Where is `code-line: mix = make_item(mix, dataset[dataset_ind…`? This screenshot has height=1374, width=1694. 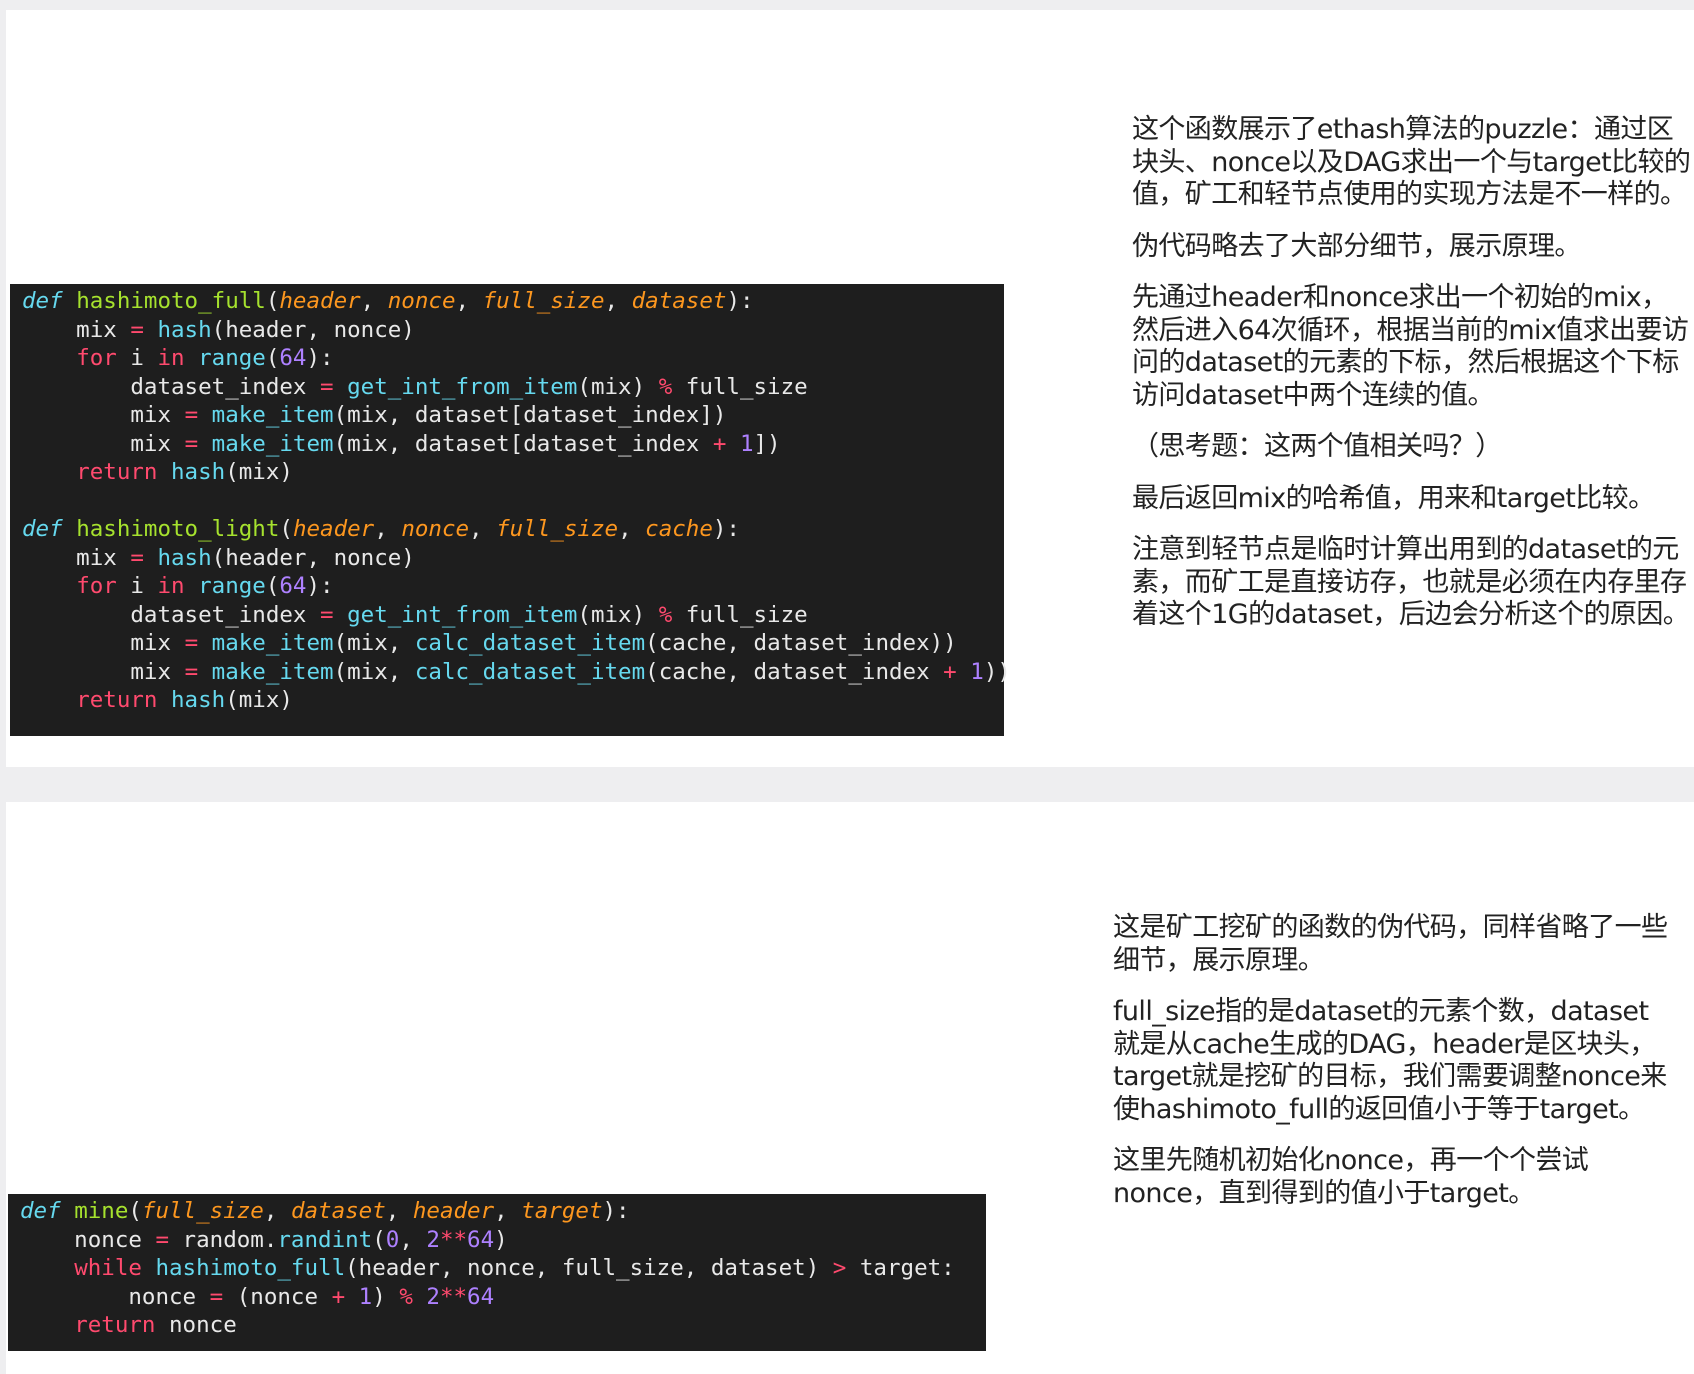
code-line: mix = make_item(mix, dataset[dataset_ind… is located at coordinates (513, 415).